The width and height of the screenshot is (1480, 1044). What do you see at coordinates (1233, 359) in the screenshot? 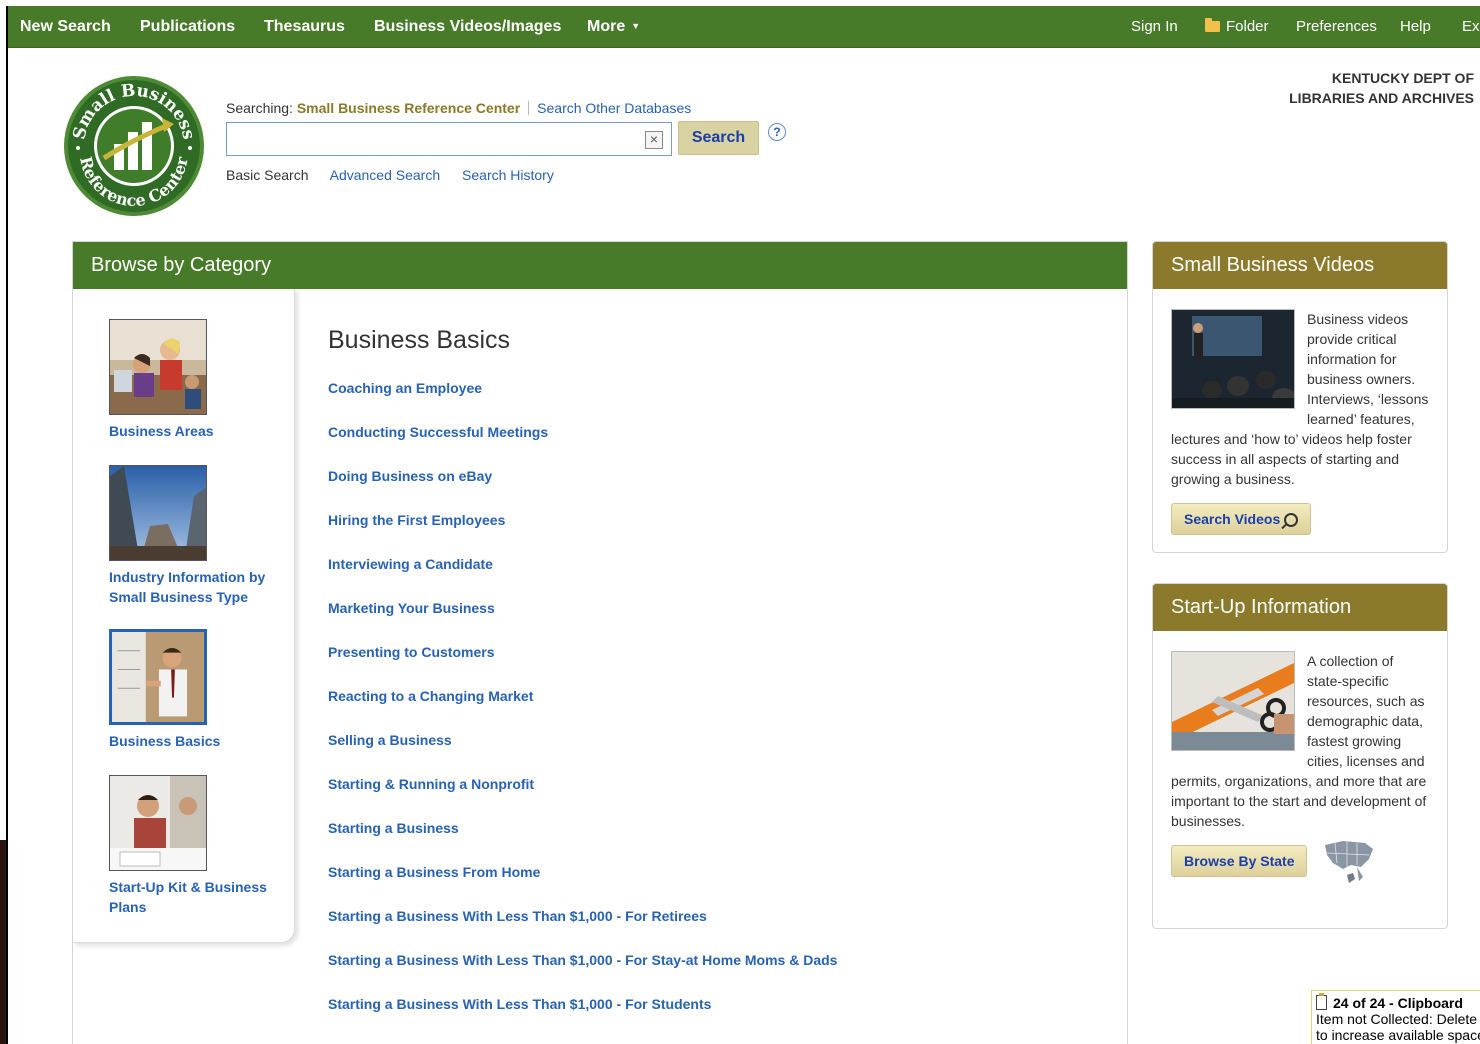
I see `videos-thumbnail` at bounding box center [1233, 359].